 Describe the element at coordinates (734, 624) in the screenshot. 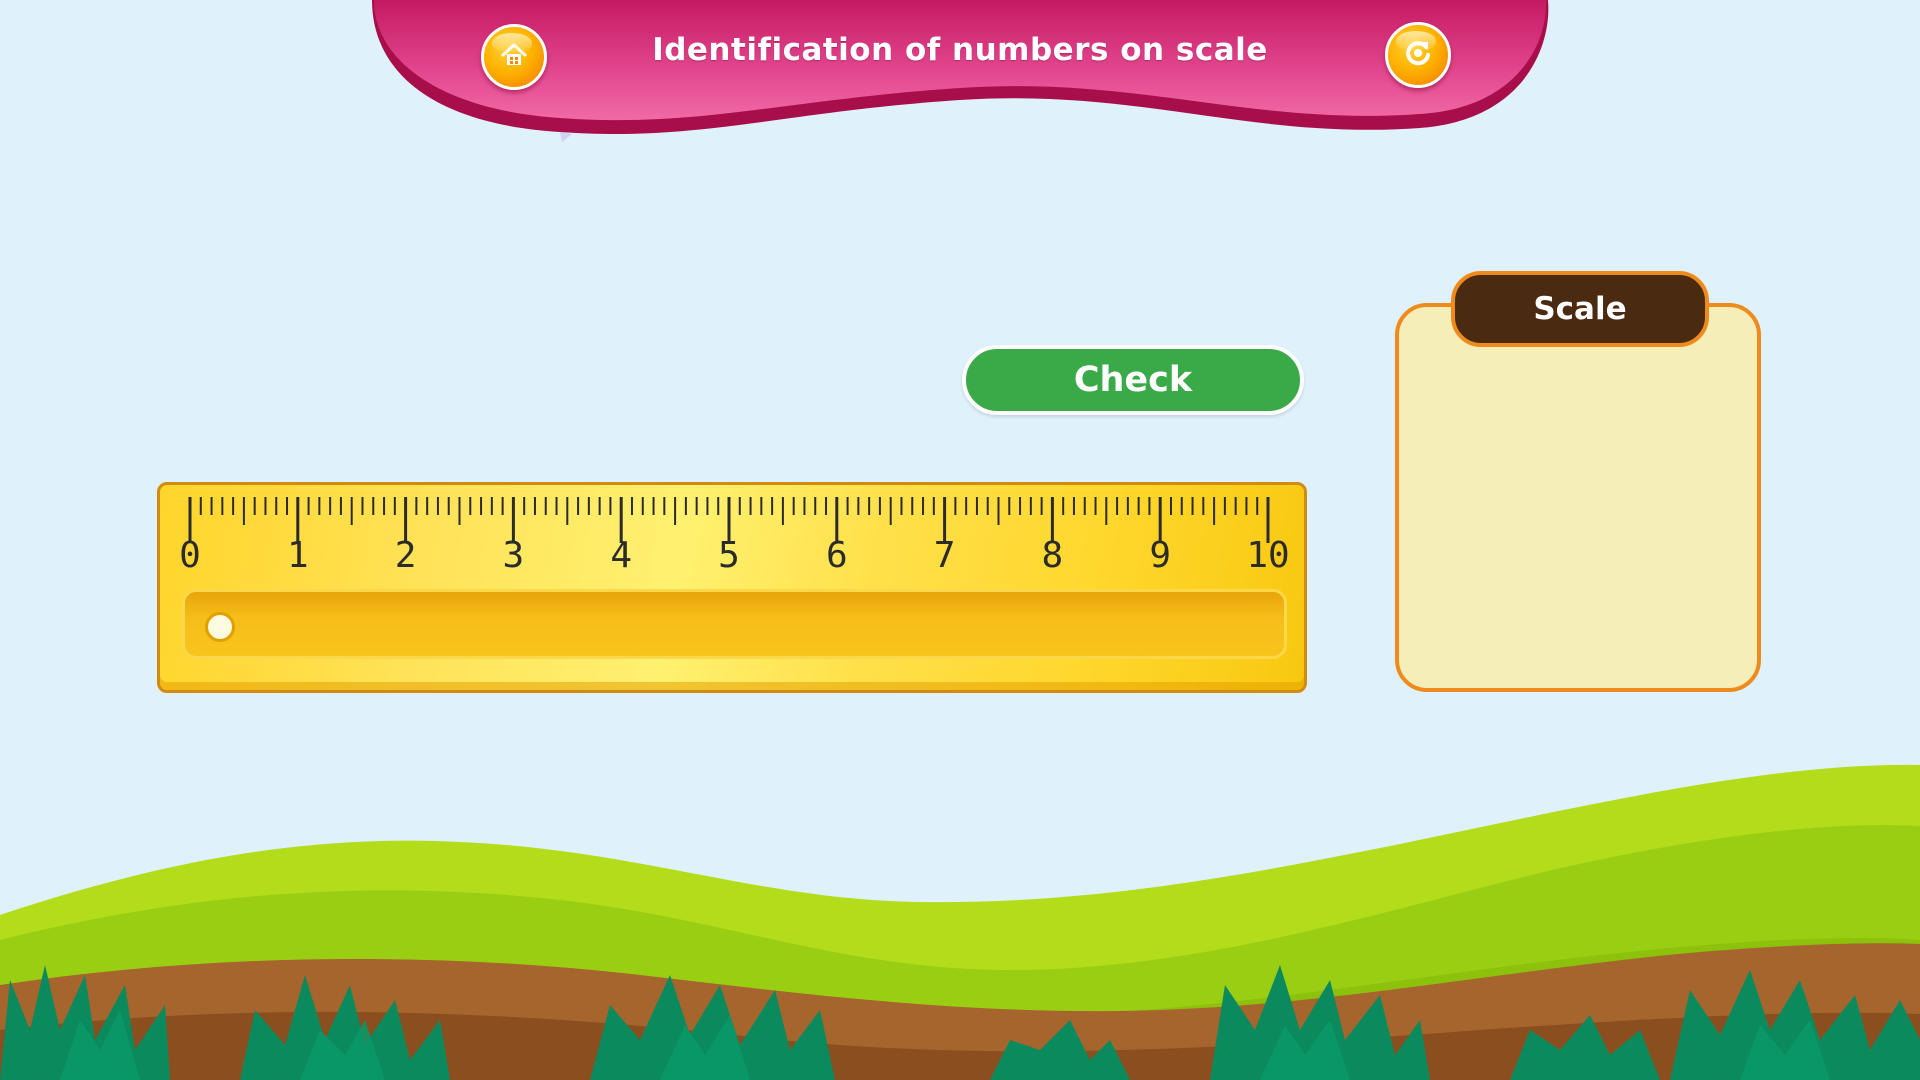

I see `ruler-slot` at that location.